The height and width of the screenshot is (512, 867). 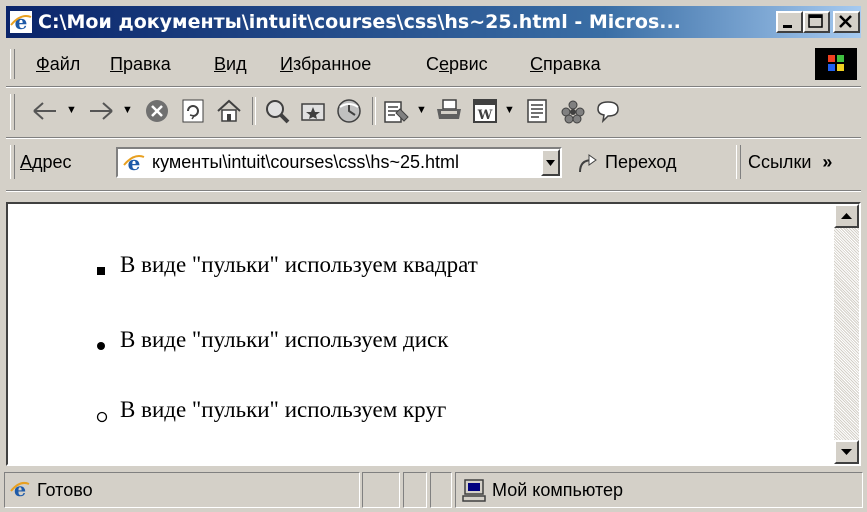 I want to click on status-panel-offline, so click(x=441, y=490).